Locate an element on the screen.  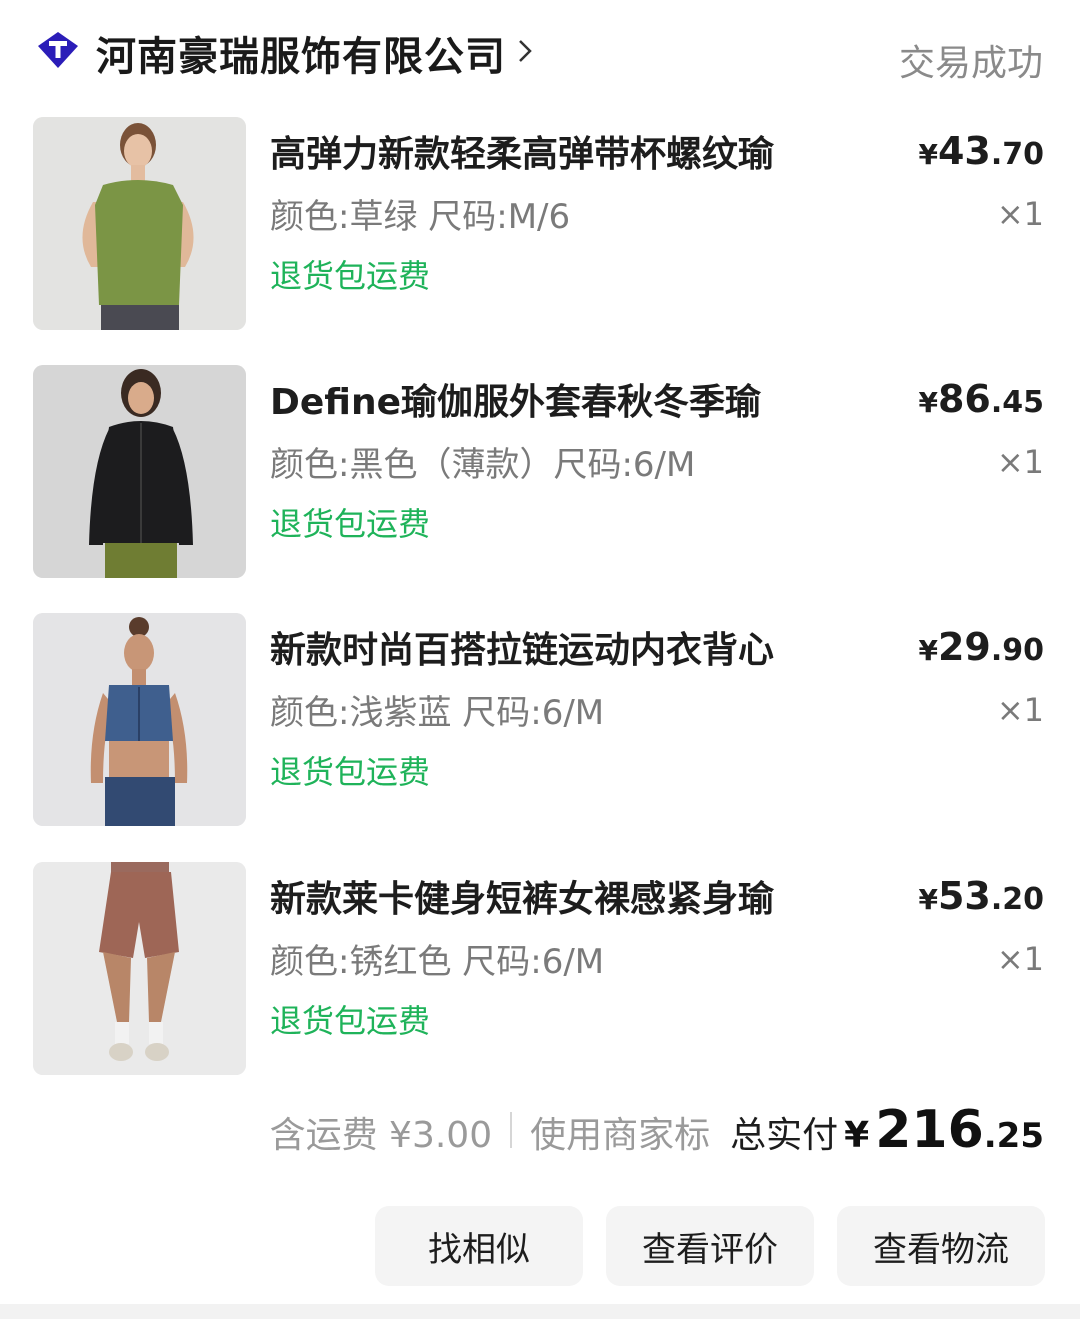
item-spec: 颜色:草绿 尺码:M/6 is located at coordinates (420, 217).